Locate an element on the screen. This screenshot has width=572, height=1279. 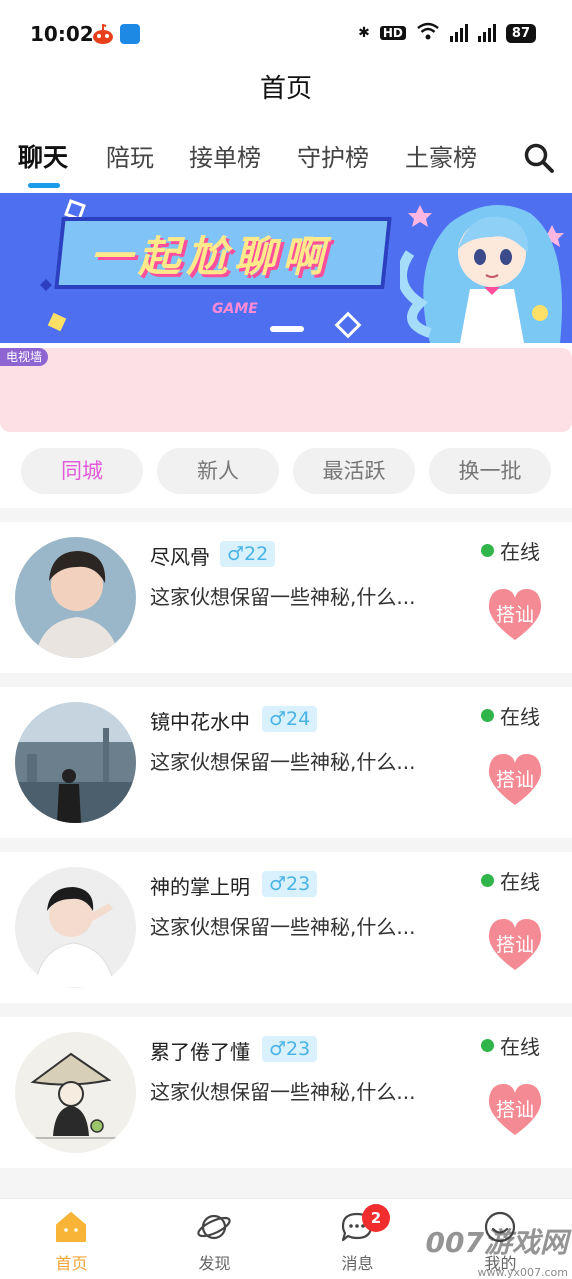
nav-messages: 消息 is located at coordinates (357, 1239).